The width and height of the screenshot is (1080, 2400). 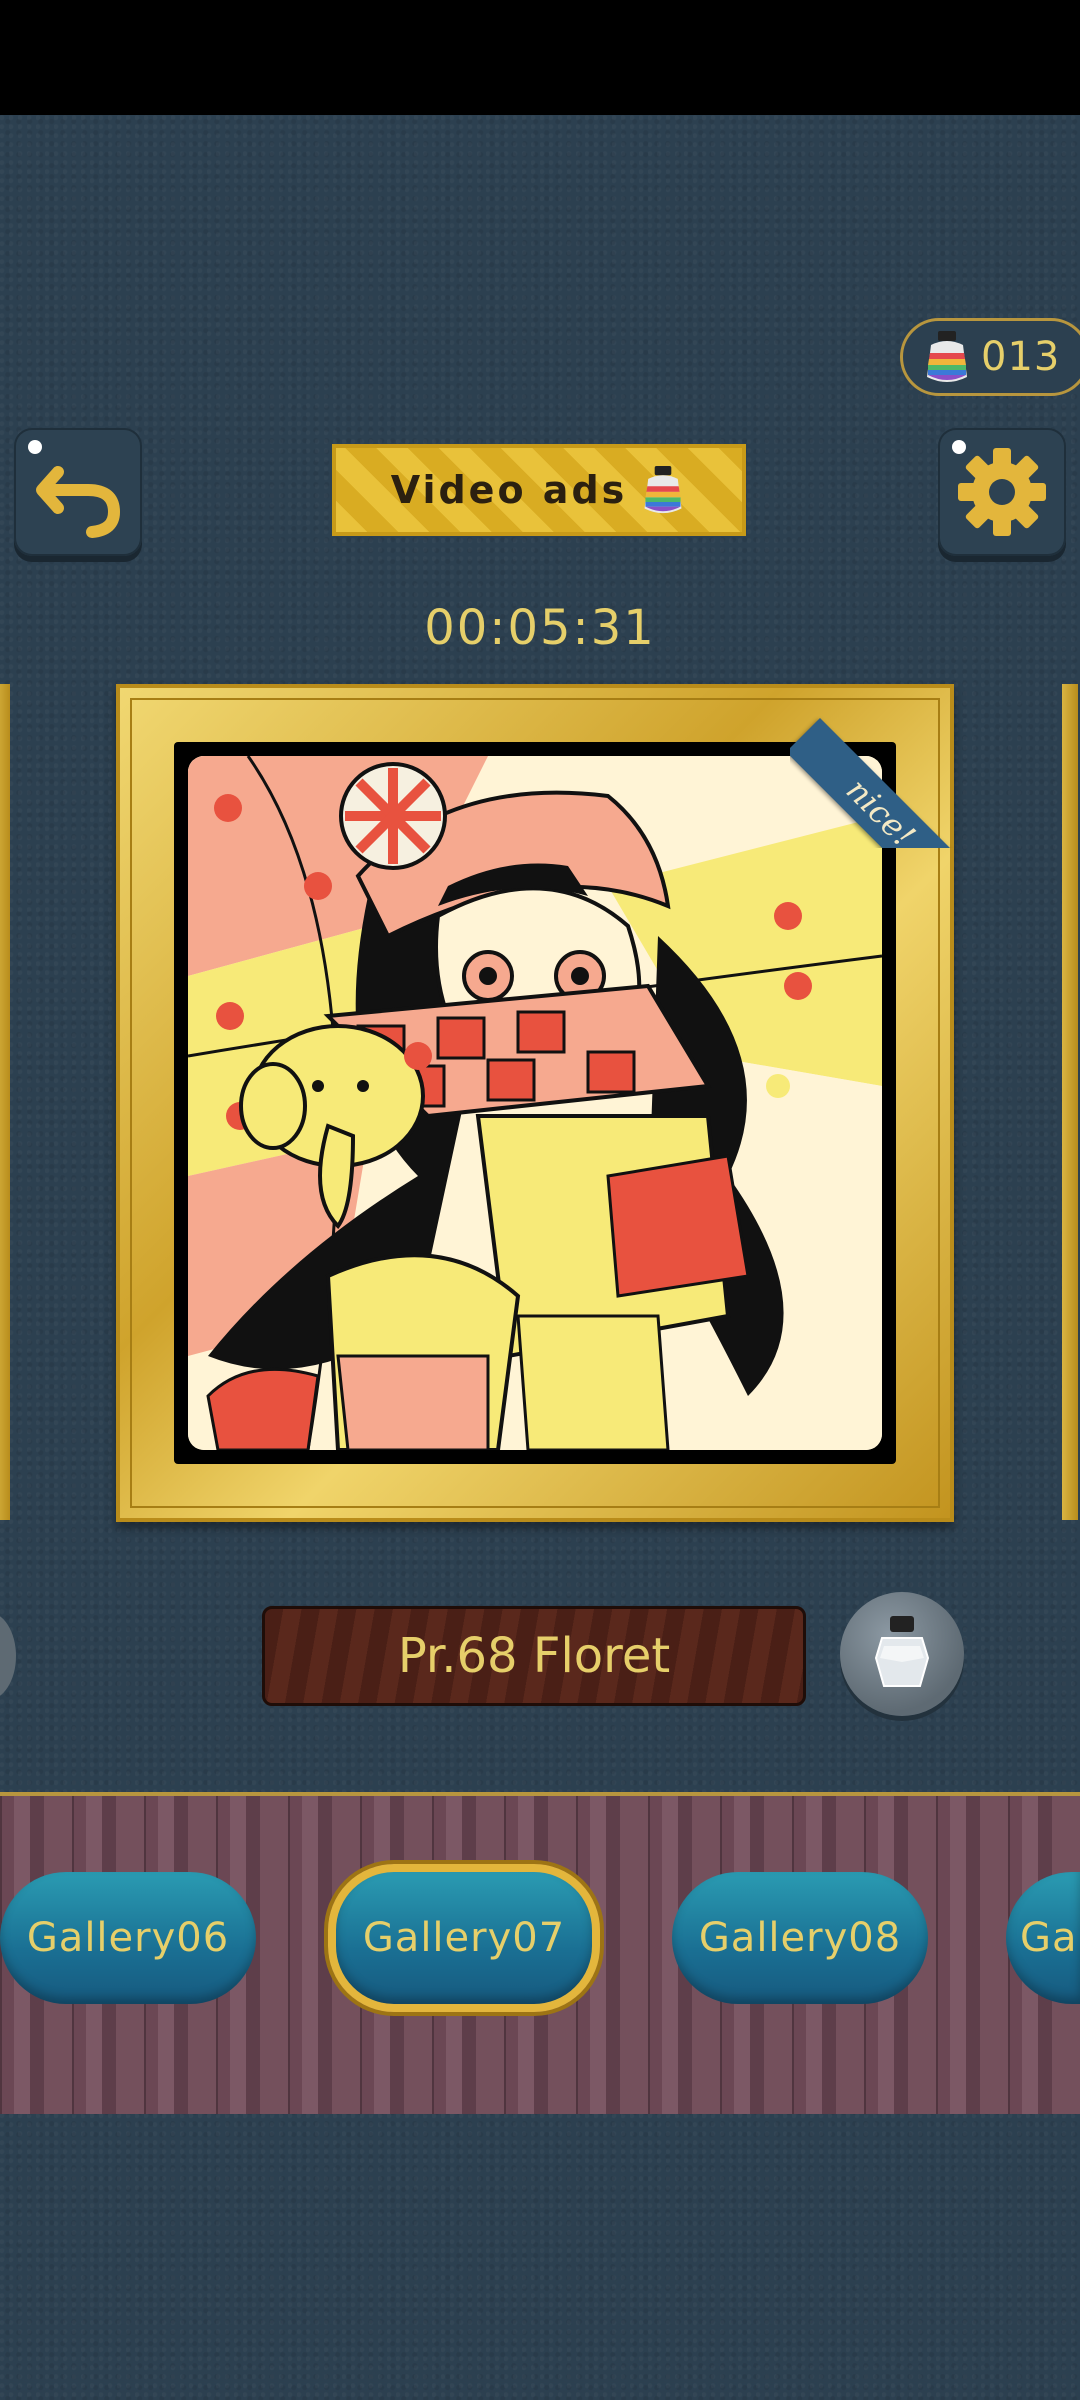 What do you see at coordinates (1021, 357) in the screenshot?
I see `ink-count: 013` at bounding box center [1021, 357].